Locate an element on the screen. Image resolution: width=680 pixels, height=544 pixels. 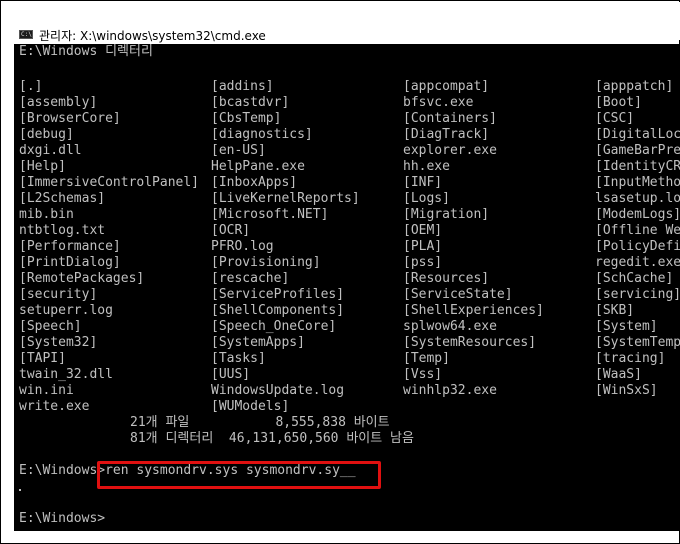
listing-entry: [Temp] is located at coordinates (426, 358).